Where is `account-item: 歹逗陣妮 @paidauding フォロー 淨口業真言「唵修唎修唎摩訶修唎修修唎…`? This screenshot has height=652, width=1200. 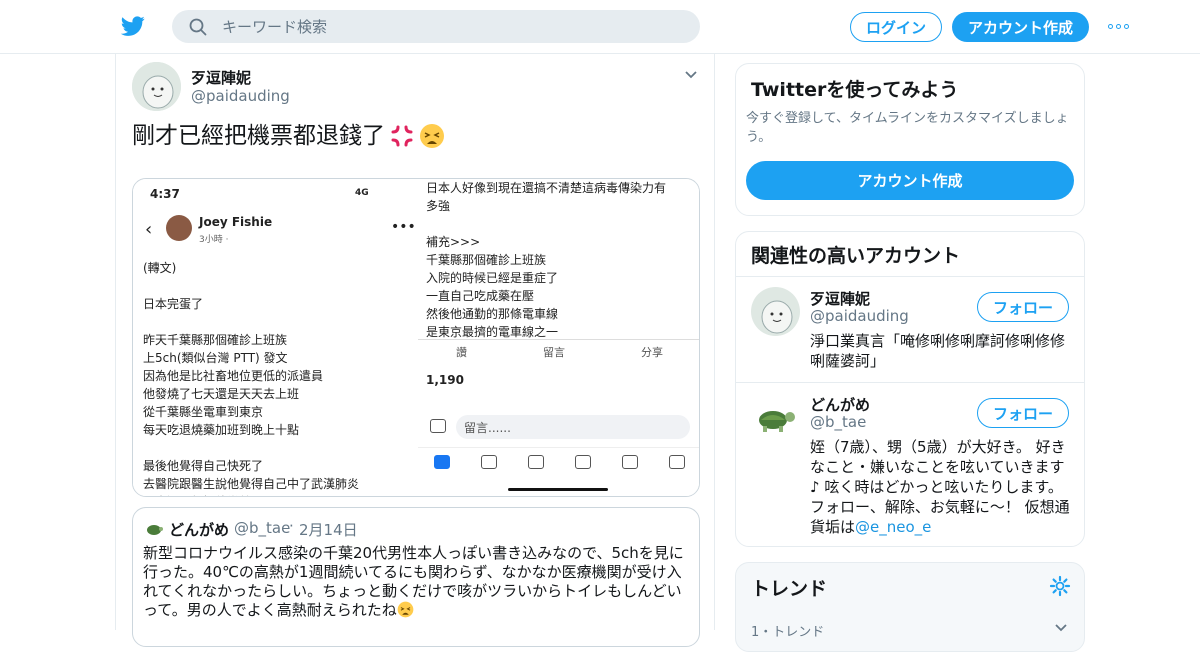
account-item: 歹逗陣妮 @paidauding フォロー 淨口業真言「唵修唎修唎摩訶修唎修修唎… is located at coordinates (910, 329).